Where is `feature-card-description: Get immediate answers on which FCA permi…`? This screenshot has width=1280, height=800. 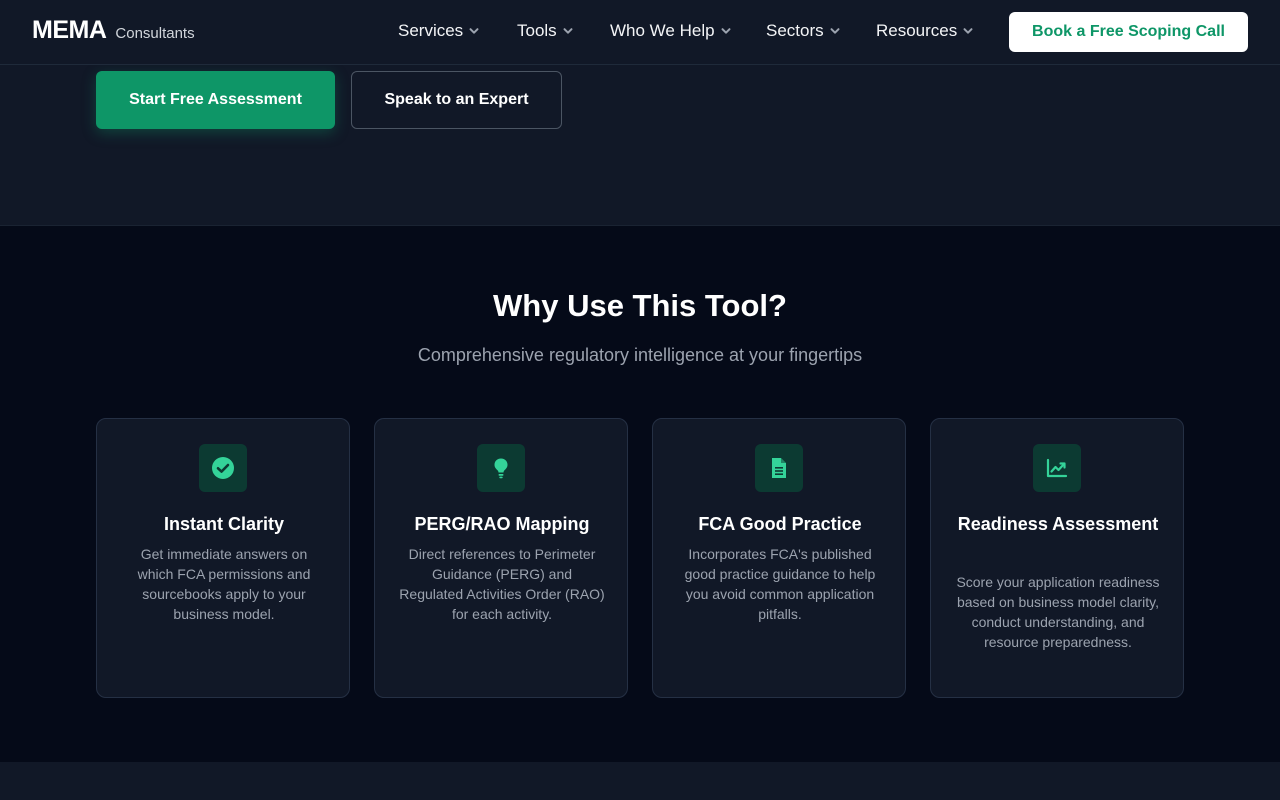 feature-card-description: Get immediate answers on which FCA permi… is located at coordinates (224, 584).